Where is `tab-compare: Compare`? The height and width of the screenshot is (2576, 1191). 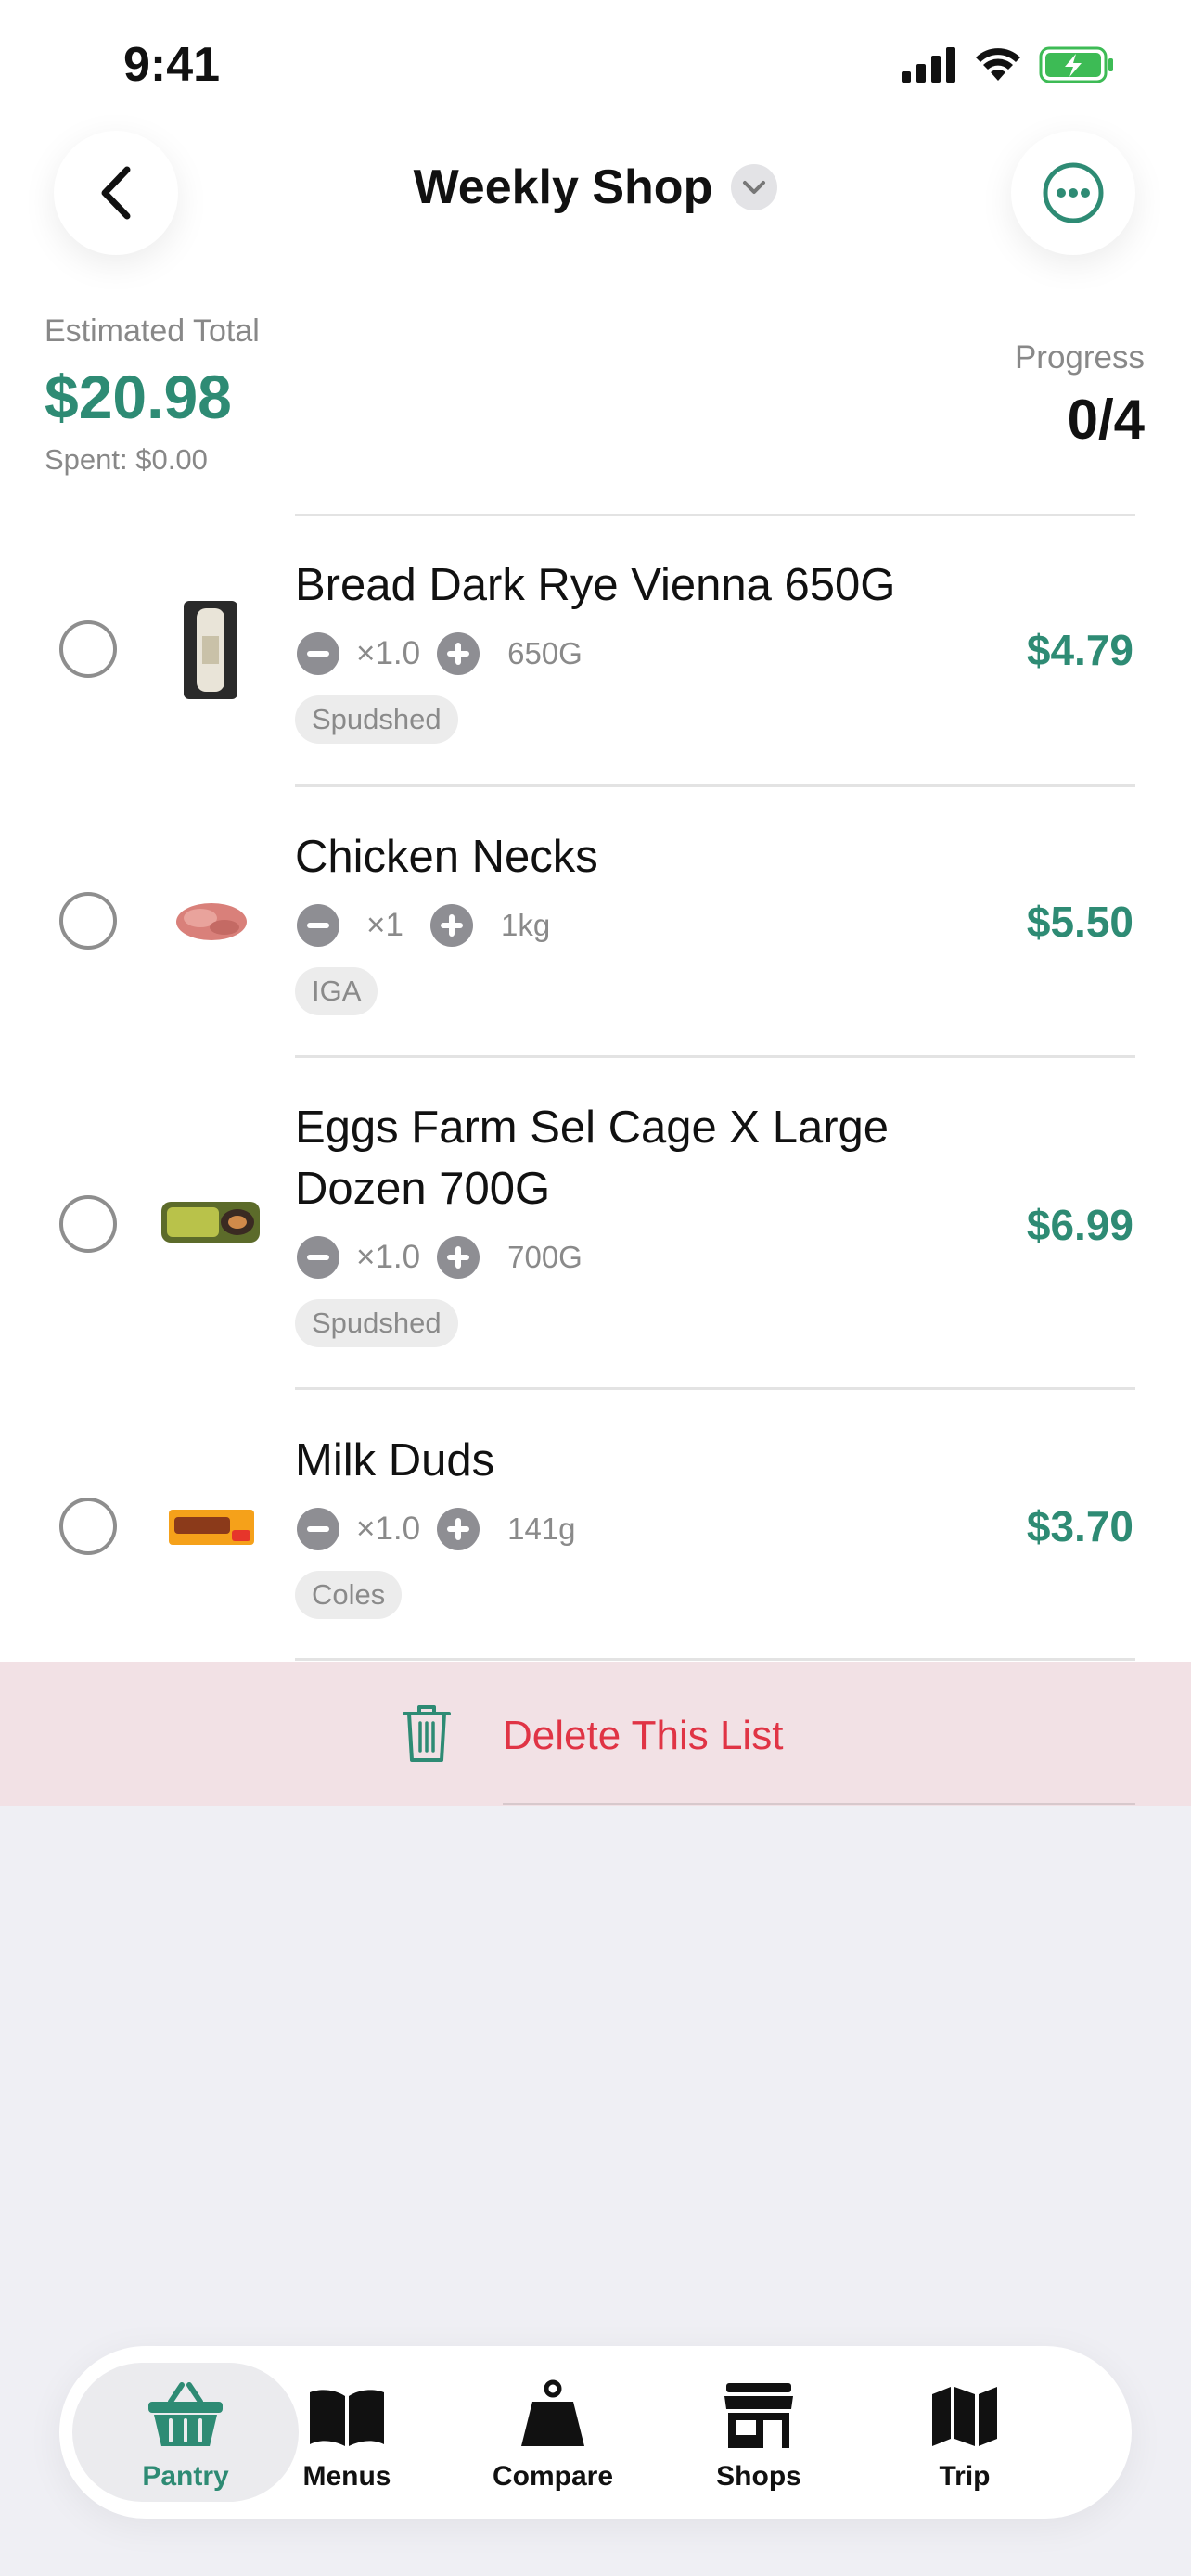
tab-compare: Compare is located at coordinates (553, 2433).